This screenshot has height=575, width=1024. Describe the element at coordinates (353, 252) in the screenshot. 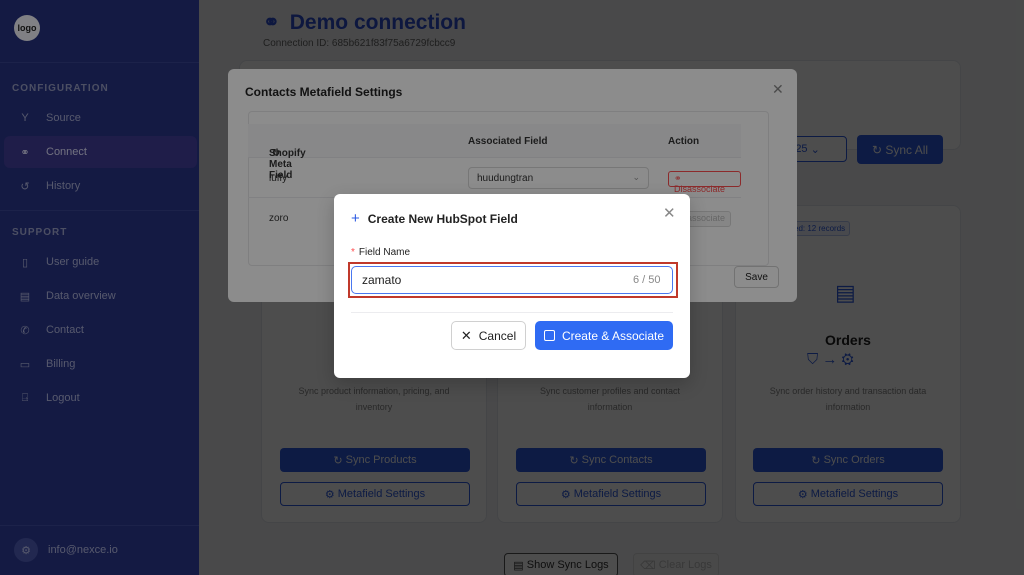

I see `required-marker: *` at that location.